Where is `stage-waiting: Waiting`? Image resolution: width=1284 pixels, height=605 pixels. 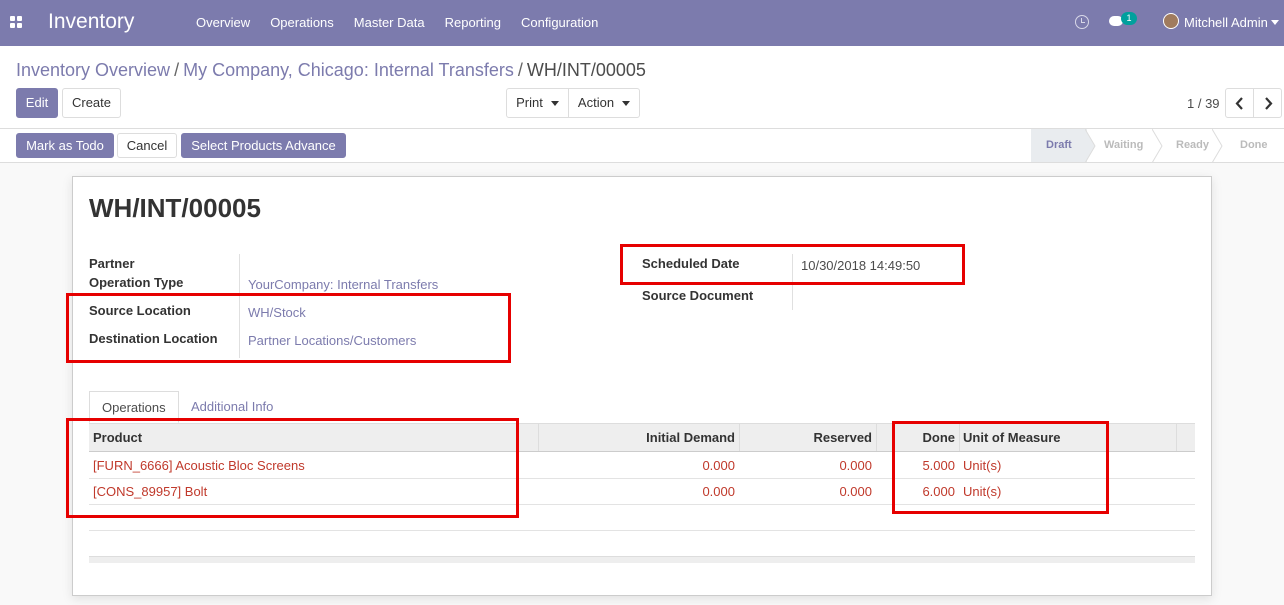 stage-waiting: Waiting is located at coordinates (1123, 145).